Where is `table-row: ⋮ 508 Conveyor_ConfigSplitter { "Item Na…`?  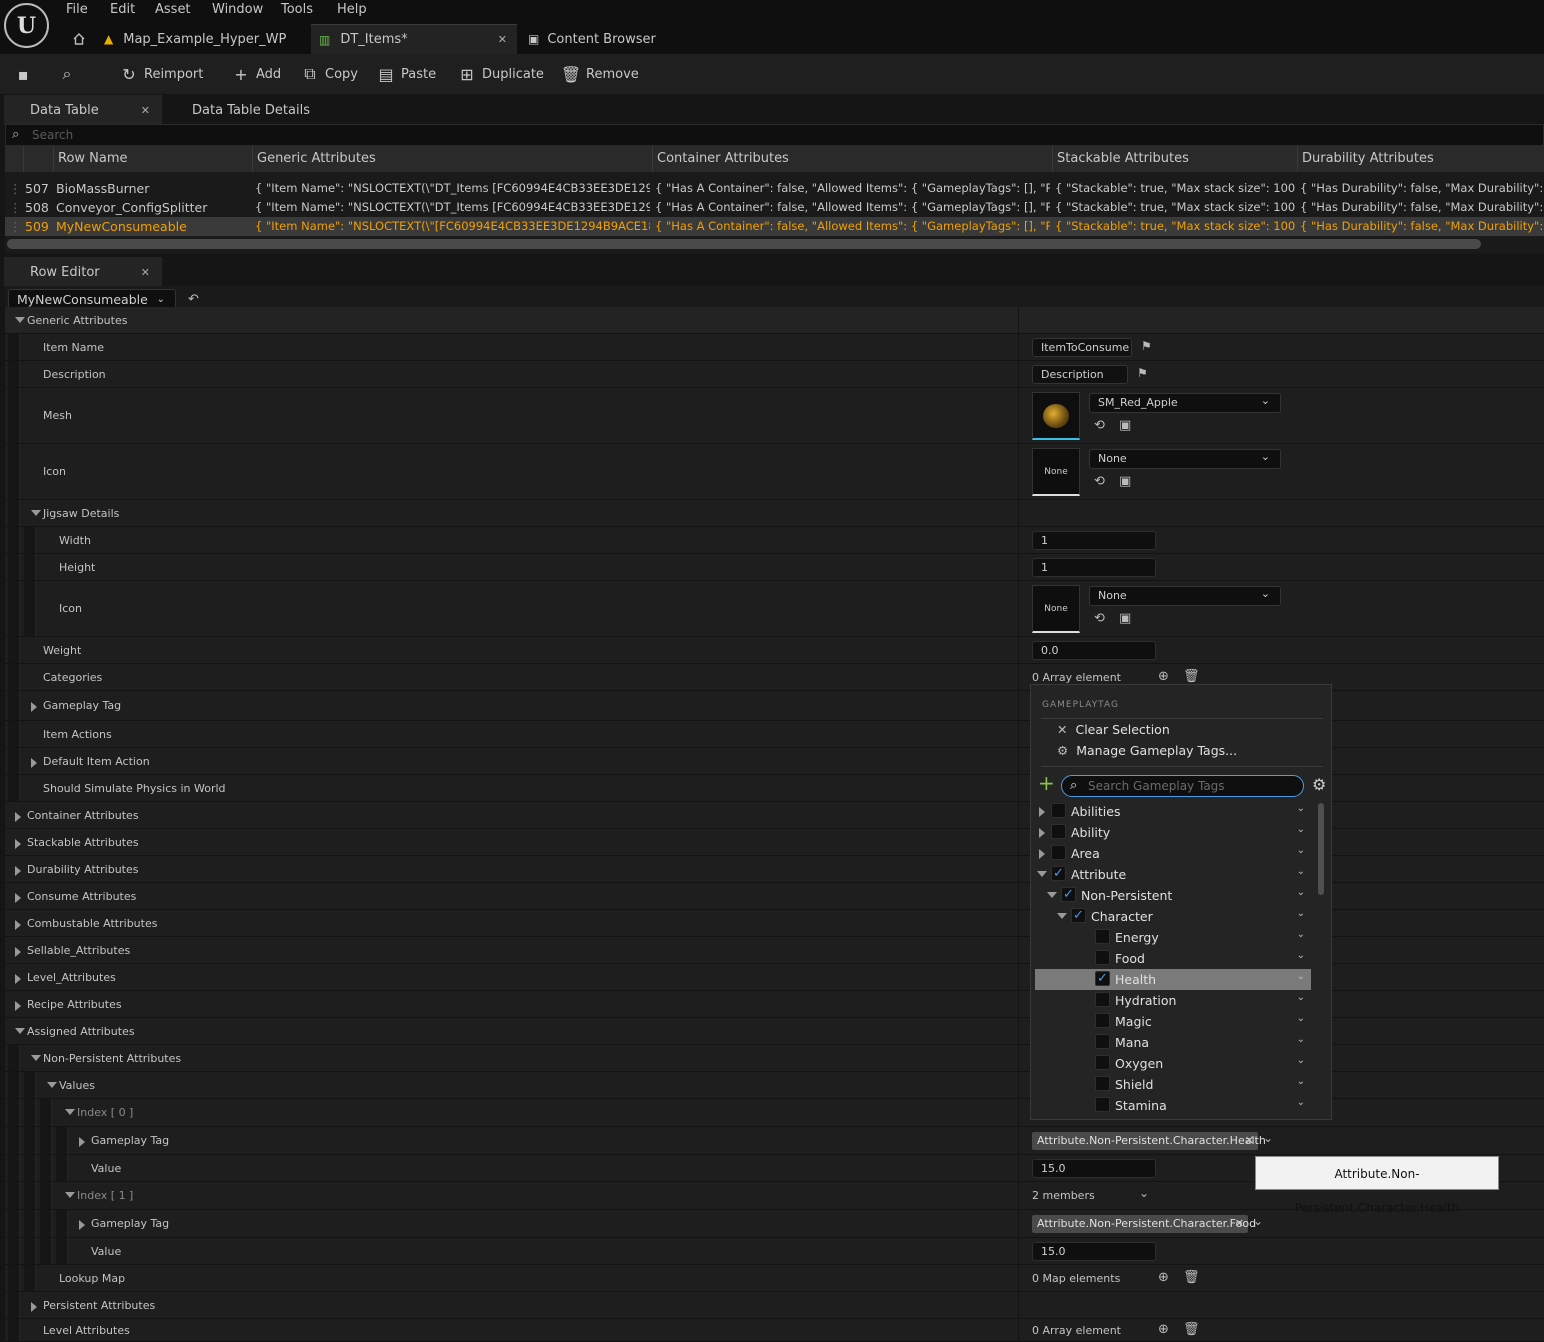 table-row: ⋮ 508 Conveyor_ConfigSplitter { "Item Na… is located at coordinates (774, 207).